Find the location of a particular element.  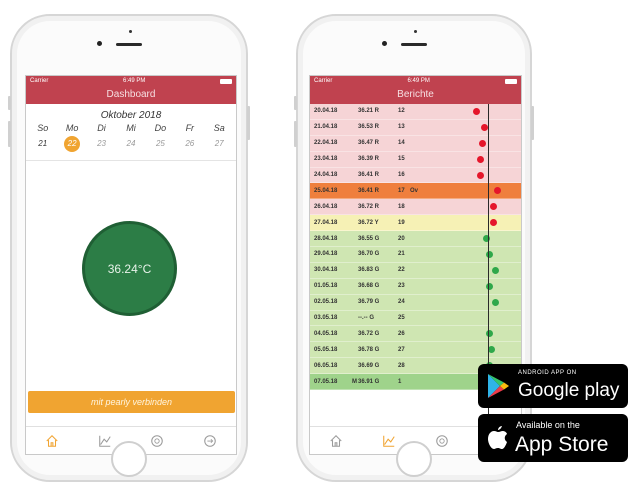

report-cycle-day: 19 is located at coordinates (401, 222).